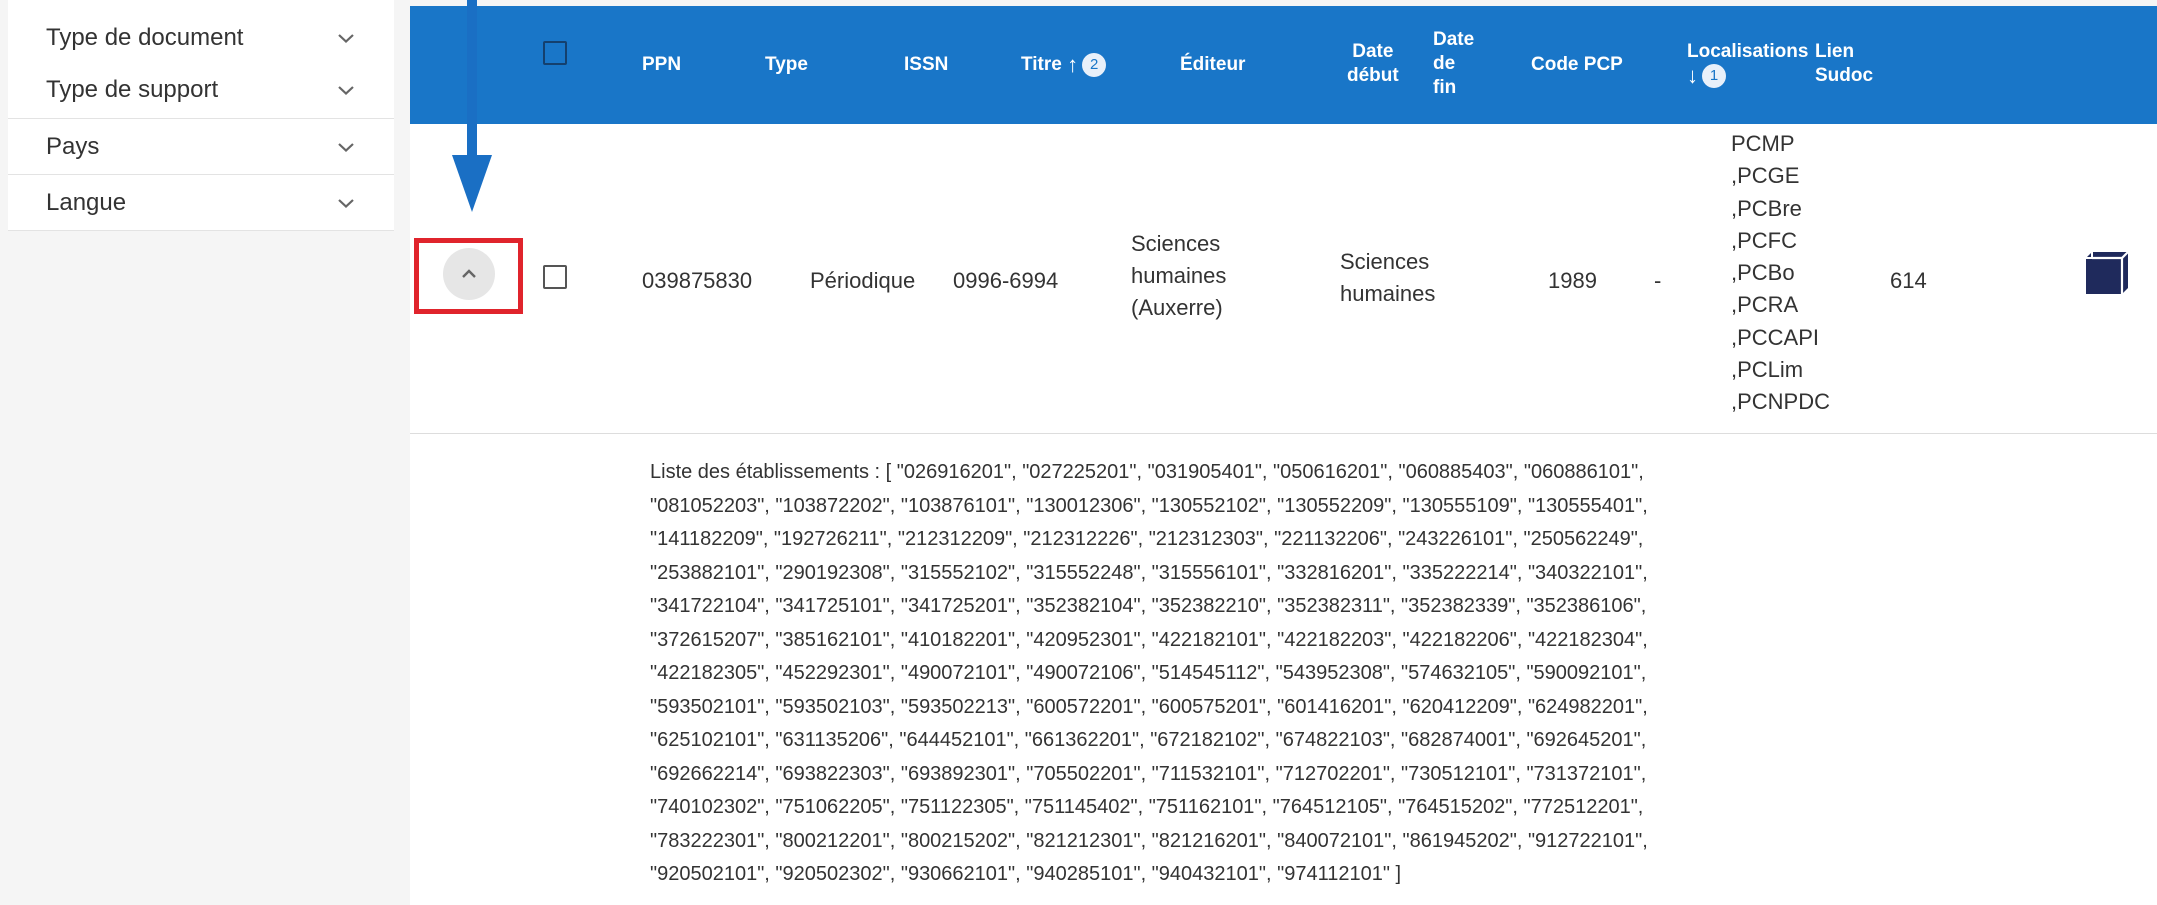 The height and width of the screenshot is (905, 2157). What do you see at coordinates (1041, 65) in the screenshot?
I see `col-header-titre-label: Titre` at bounding box center [1041, 65].